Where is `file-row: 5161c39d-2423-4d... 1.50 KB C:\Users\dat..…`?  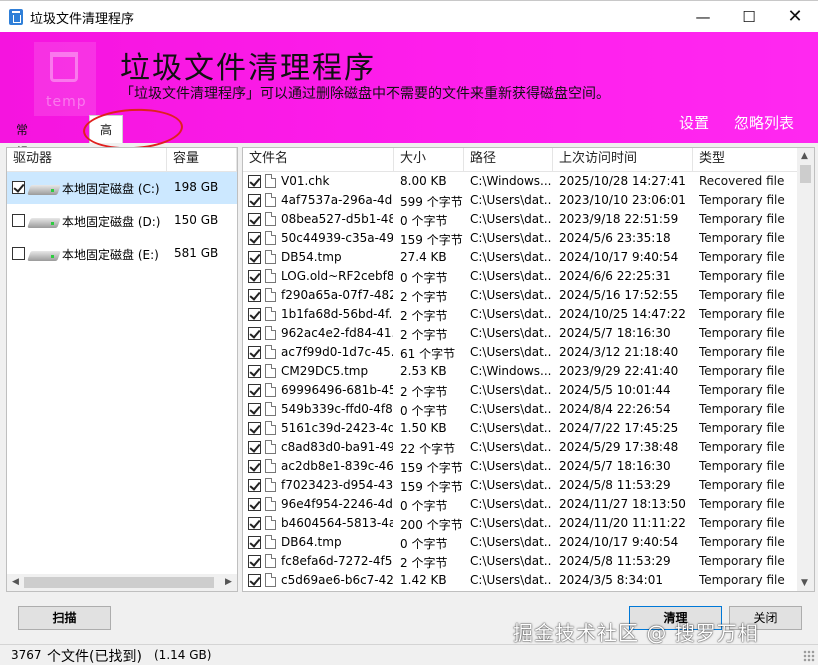
file-row: 5161c39d-2423-4d... 1.50 KB C:\Users\dat..… is located at coordinates (518, 428).